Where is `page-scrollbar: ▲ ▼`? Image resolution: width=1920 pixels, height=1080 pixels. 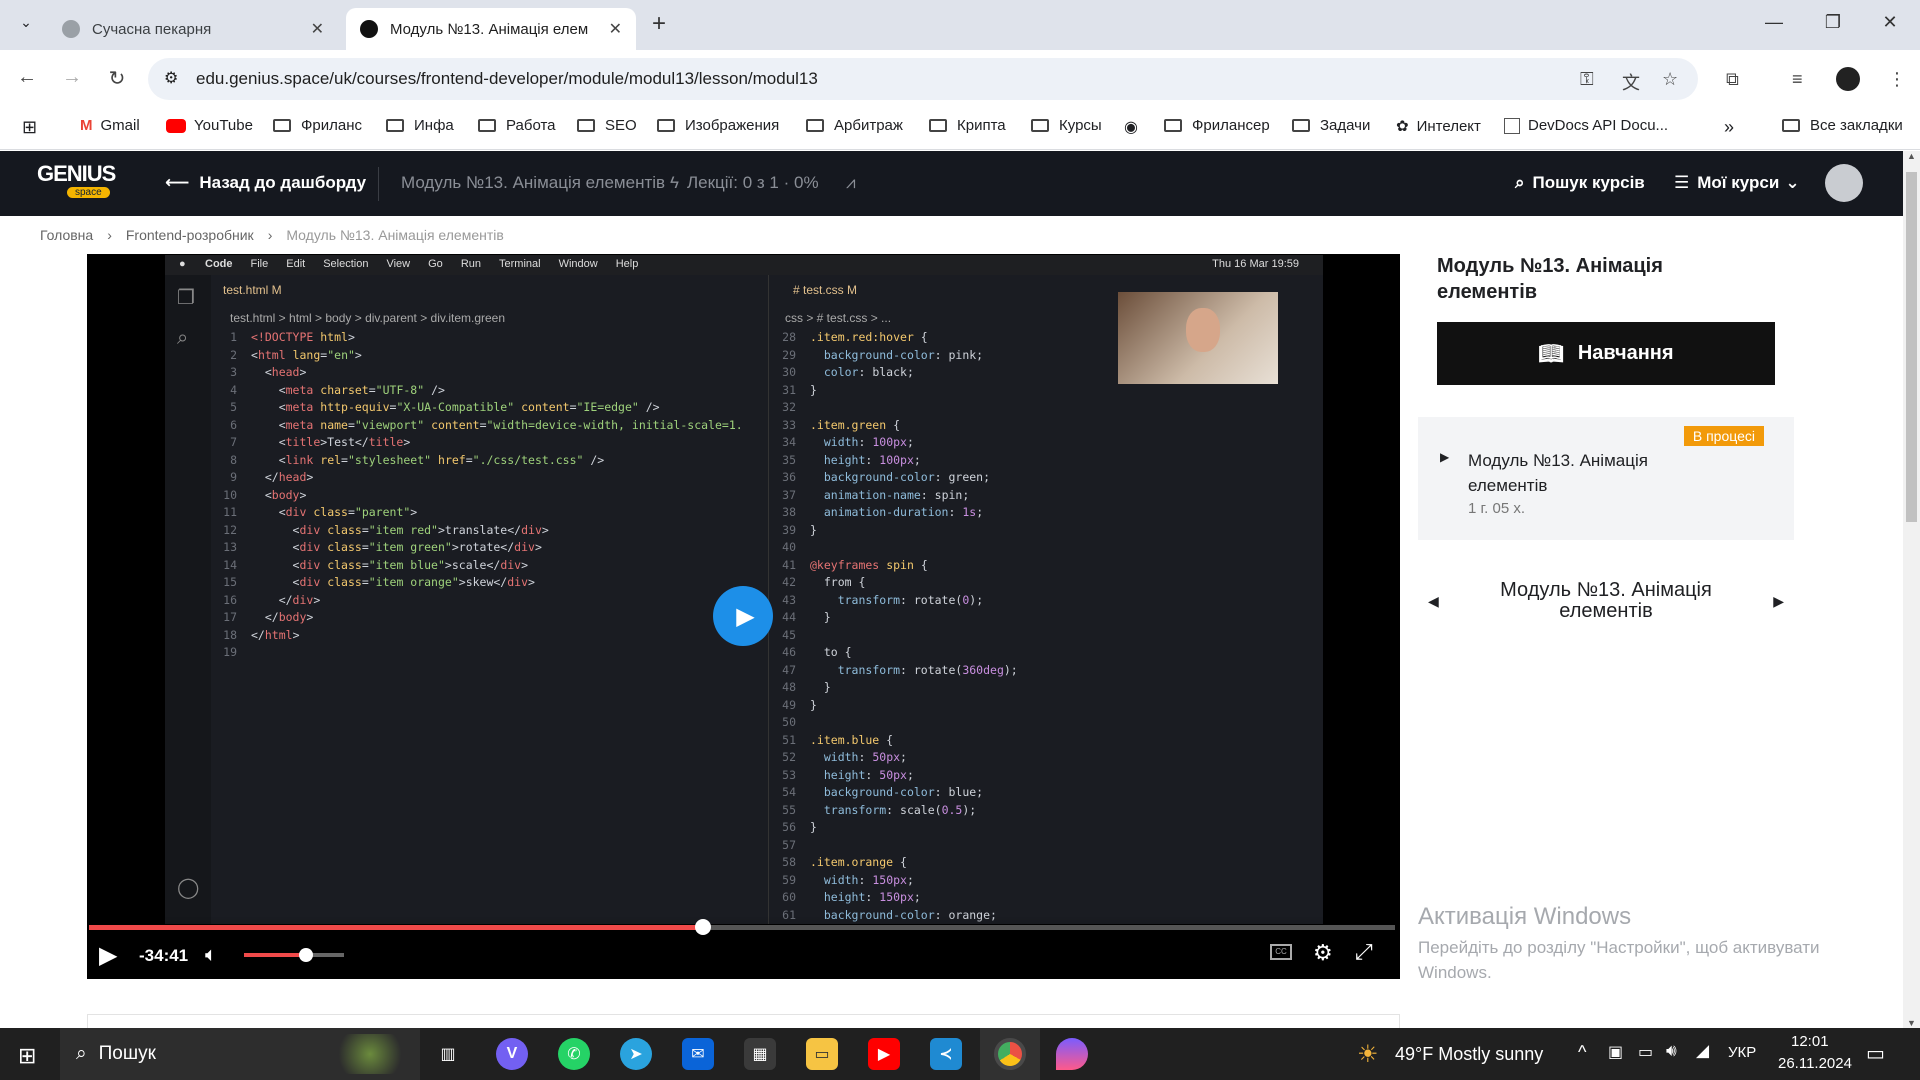 page-scrollbar: ▲ ▼ is located at coordinates (1911, 589).